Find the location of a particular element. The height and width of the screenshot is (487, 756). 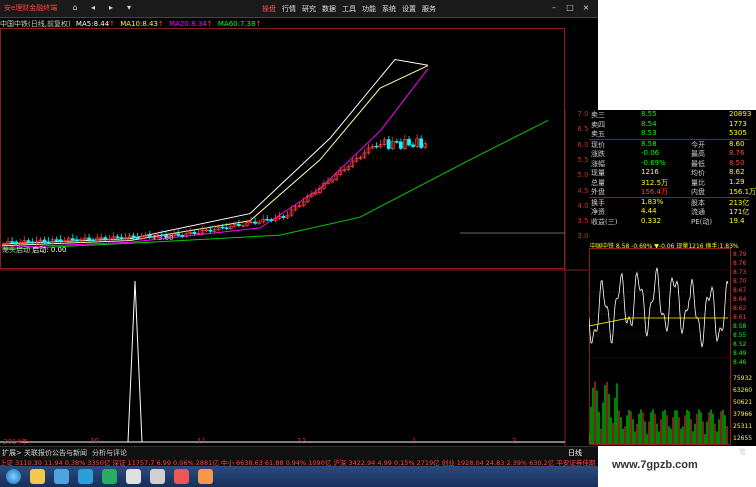

quote-label: 量比 is located at coordinates (698, 182).